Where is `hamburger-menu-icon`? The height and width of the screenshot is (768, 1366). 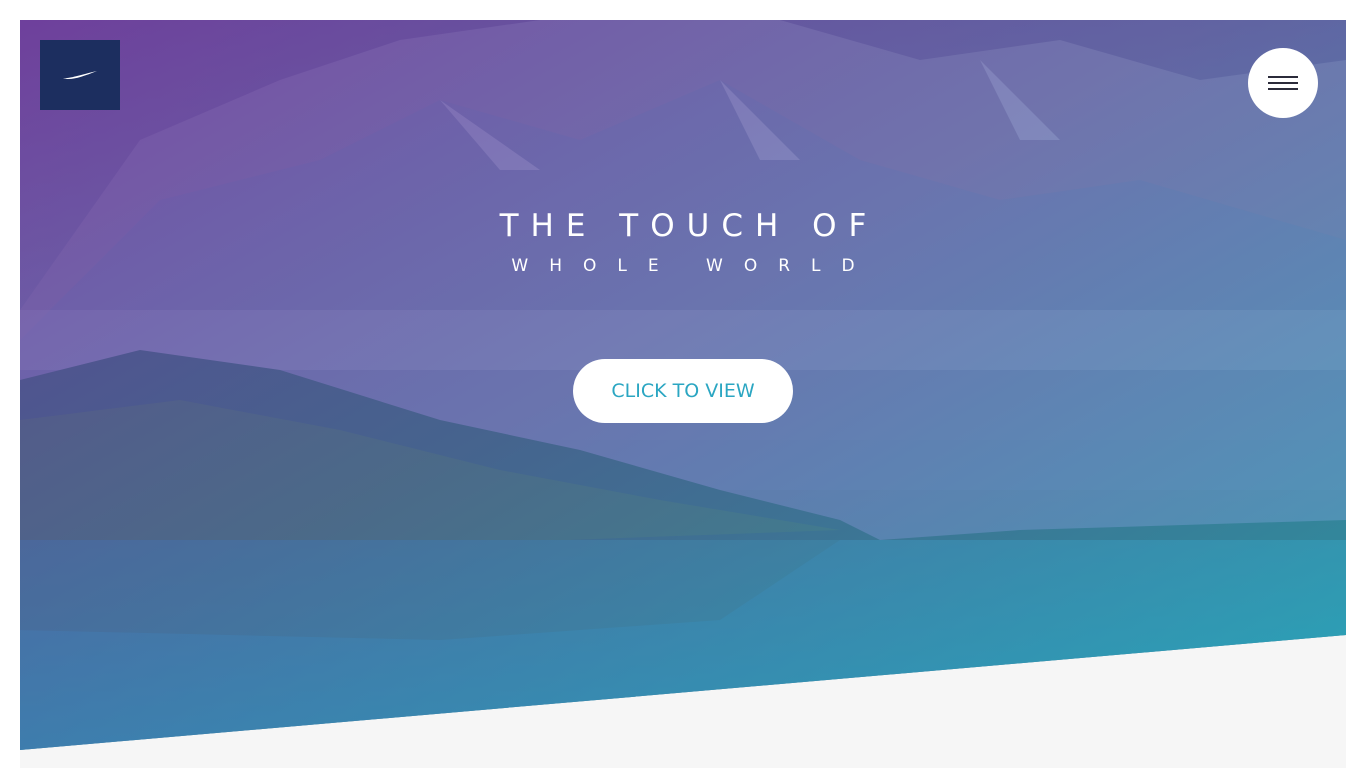
hamburger-menu-icon is located at coordinates (1283, 83).